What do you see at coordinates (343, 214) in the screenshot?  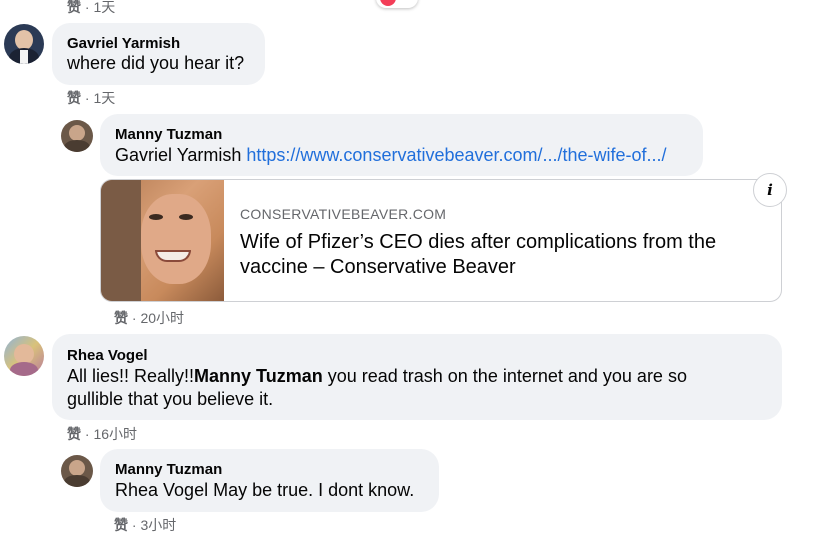 I see `link-preview-domain: CONSERVATIVEBEAVER.COM` at bounding box center [343, 214].